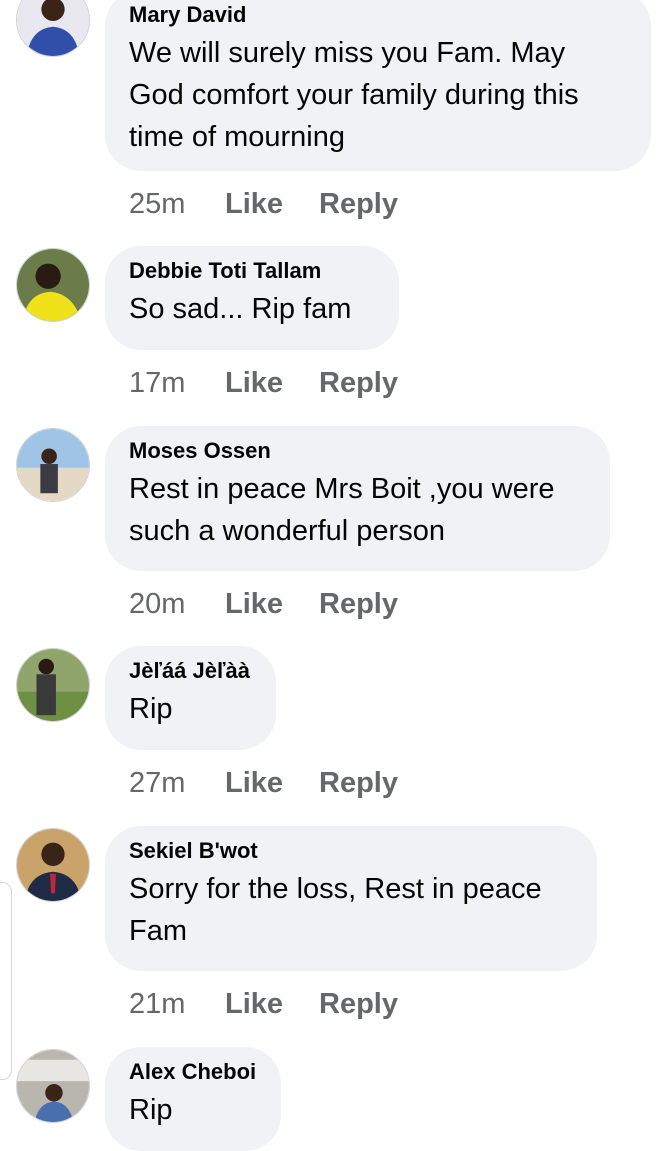 The image size is (666, 1151). Describe the element at coordinates (357, 451) in the screenshot. I see `comment-author: Moses Ossen` at that location.